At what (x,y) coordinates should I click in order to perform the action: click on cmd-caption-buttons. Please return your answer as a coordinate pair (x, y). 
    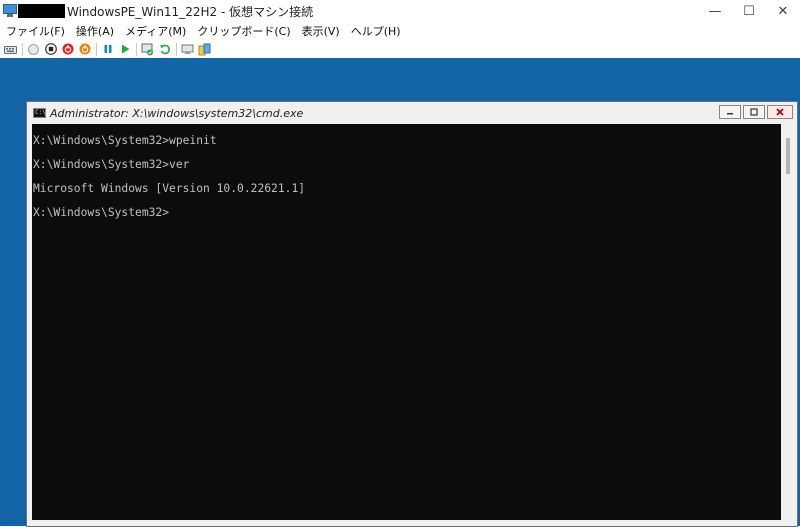
    Looking at the image, I should click on (756, 112).